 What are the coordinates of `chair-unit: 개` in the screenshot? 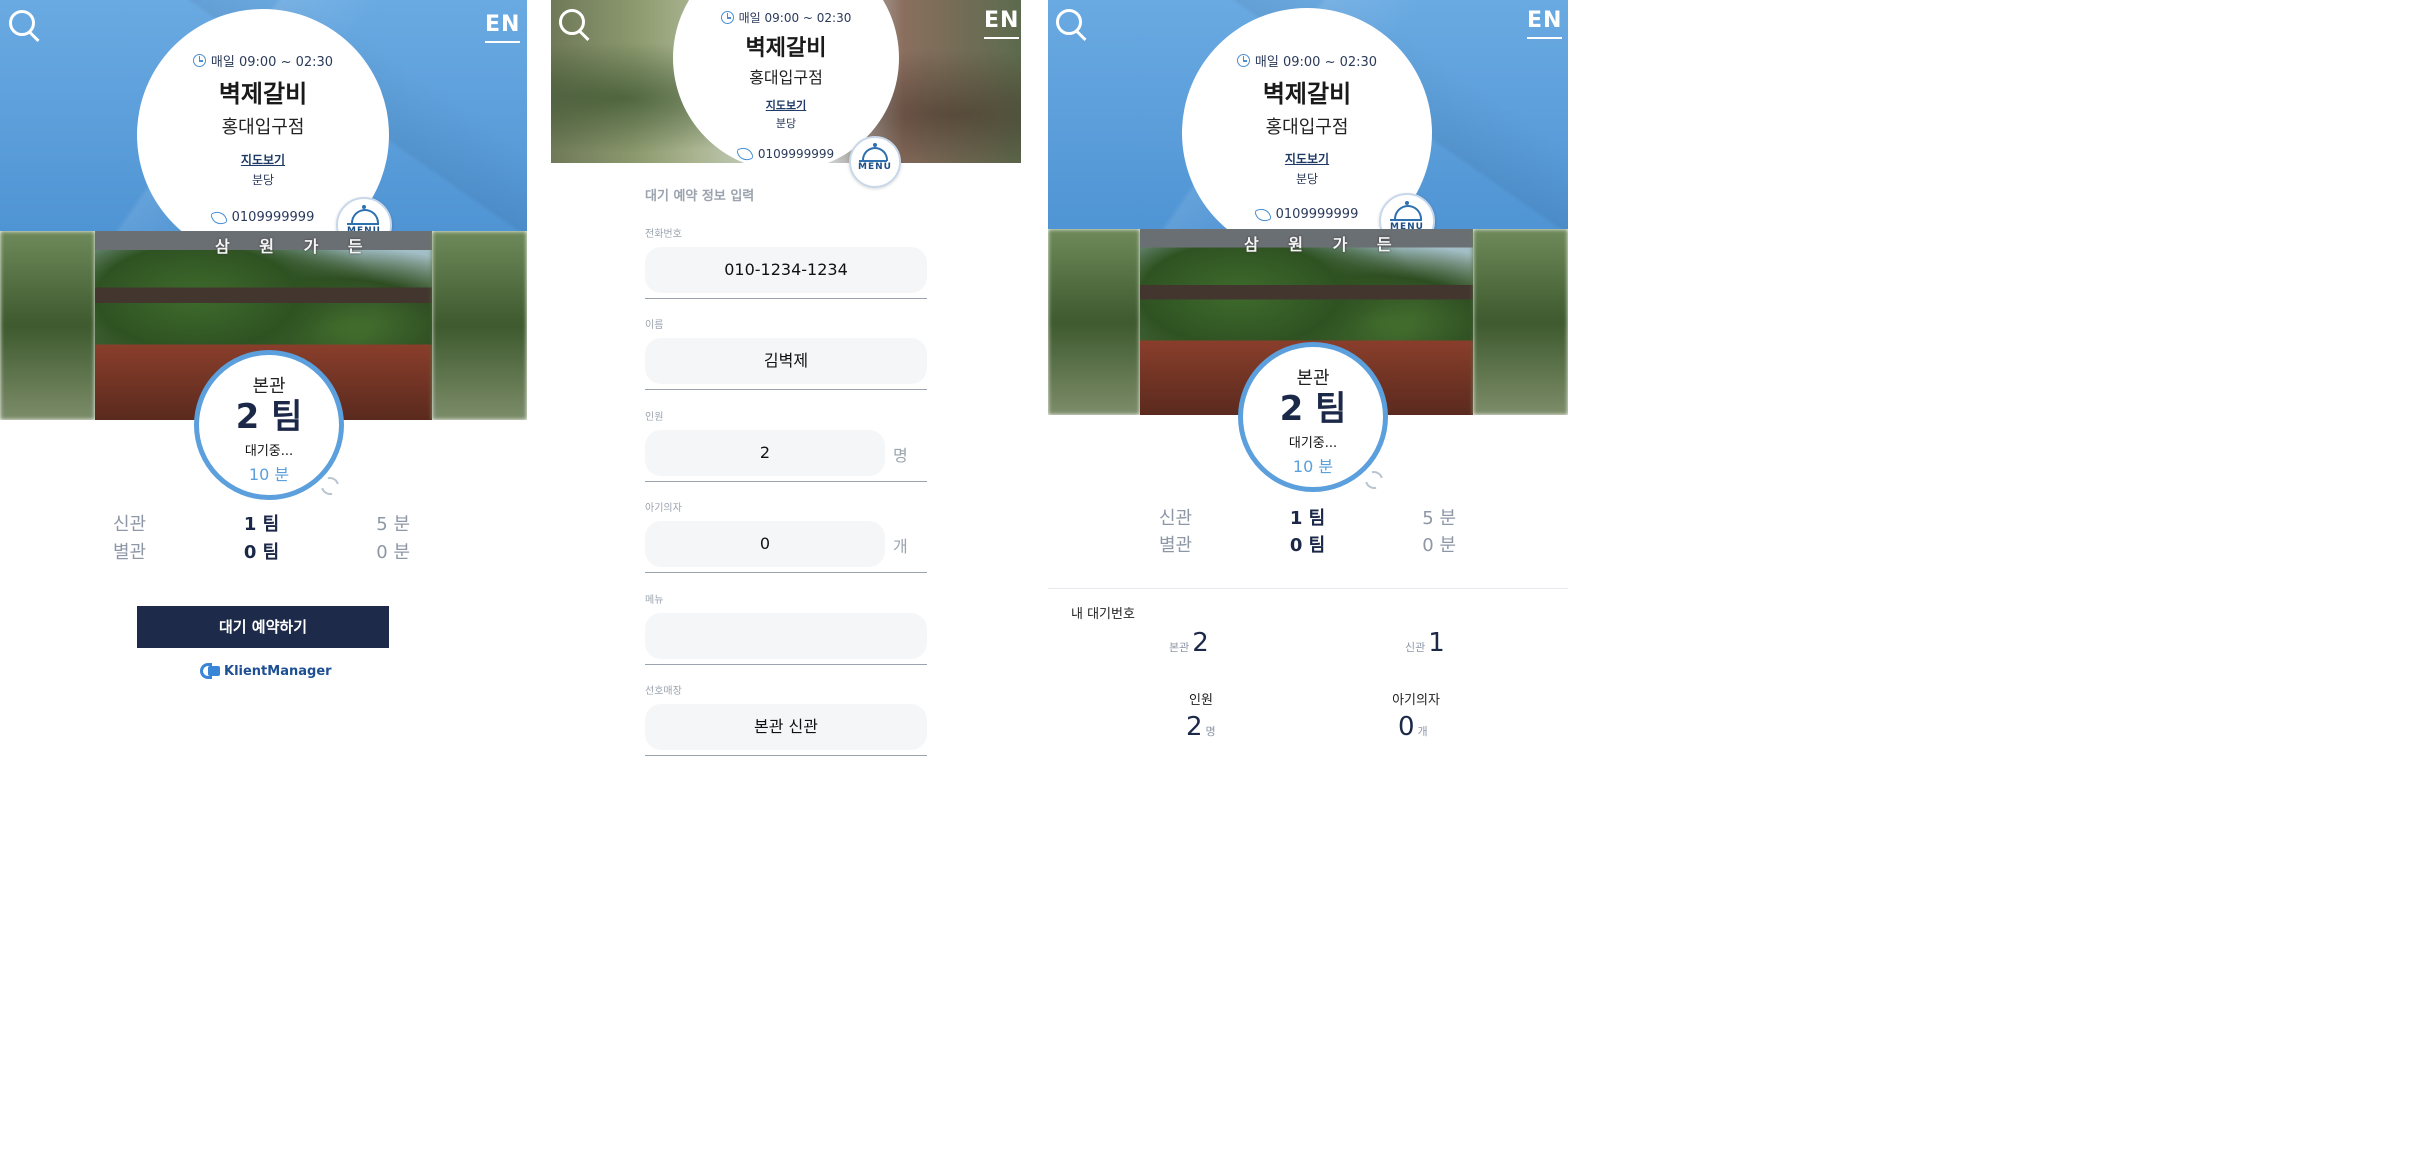 It's located at (1422, 731).